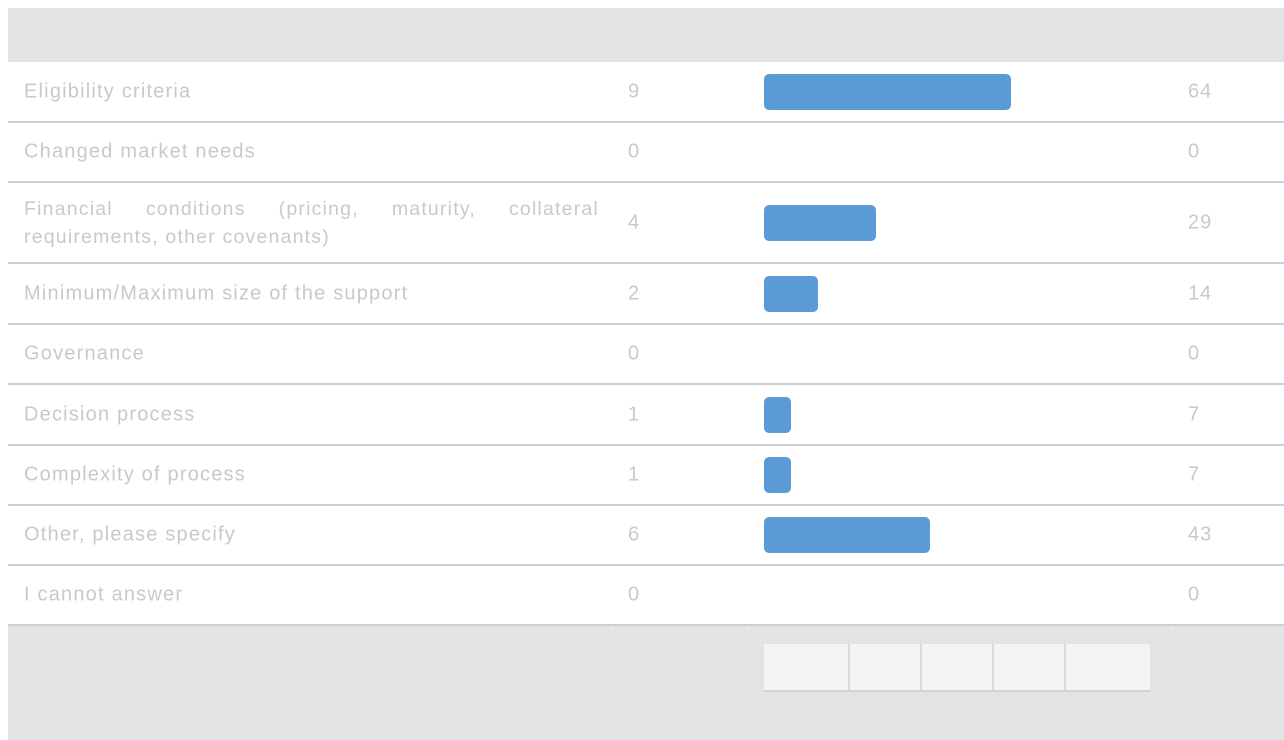  I want to click on table-row: I cannot answer 0 0, so click(646, 596).